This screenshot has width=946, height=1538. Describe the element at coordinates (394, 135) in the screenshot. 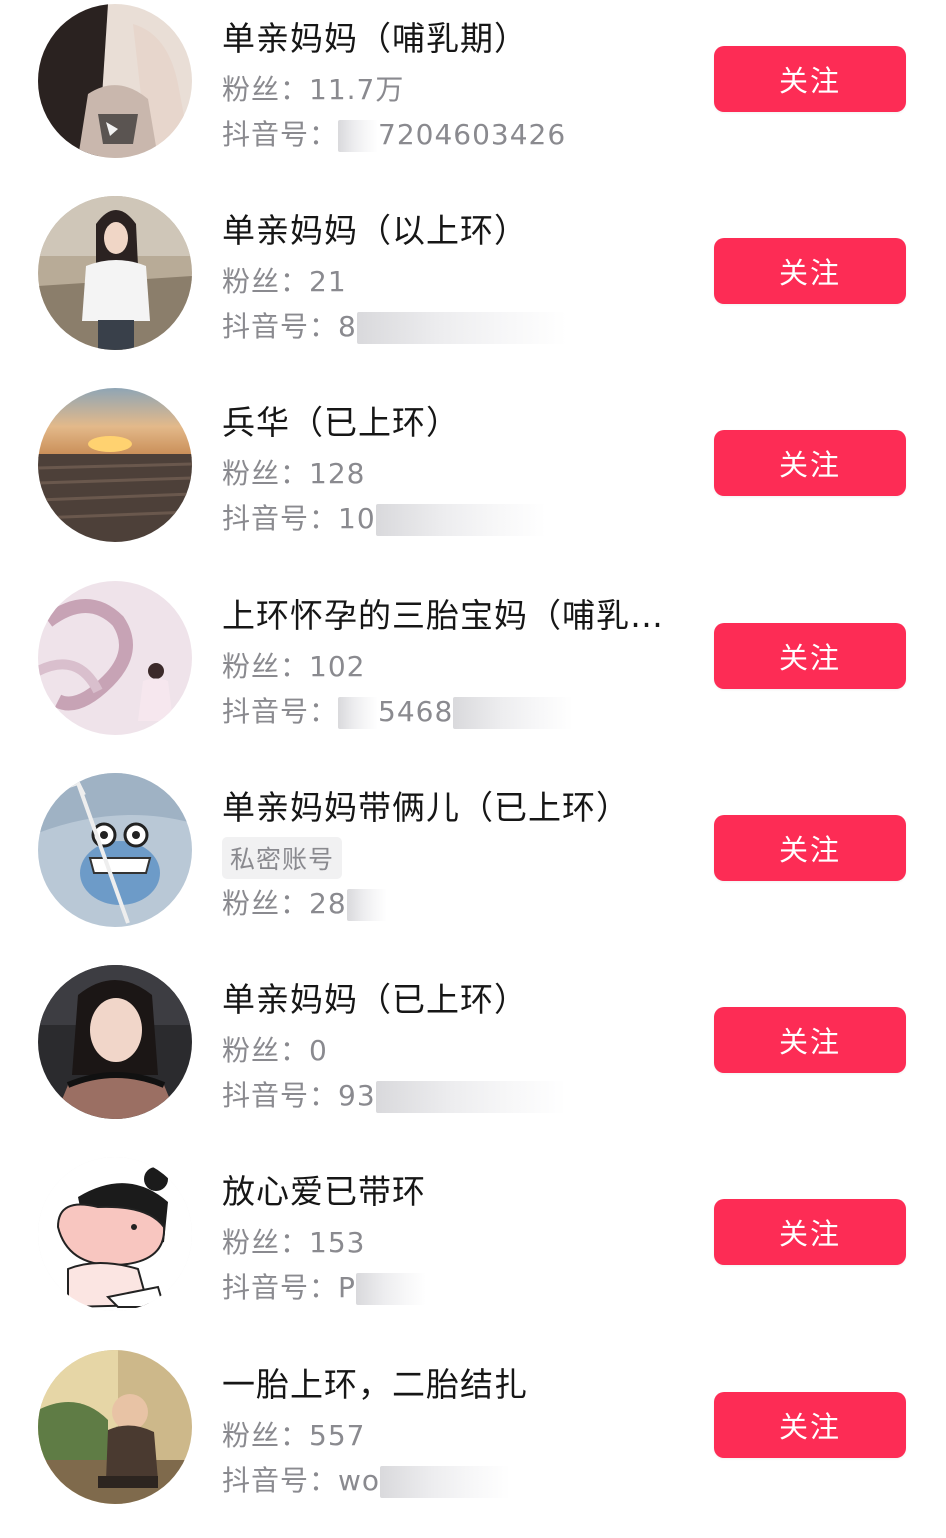

I see `douyin-id: 抖音号： 7204603426` at that location.